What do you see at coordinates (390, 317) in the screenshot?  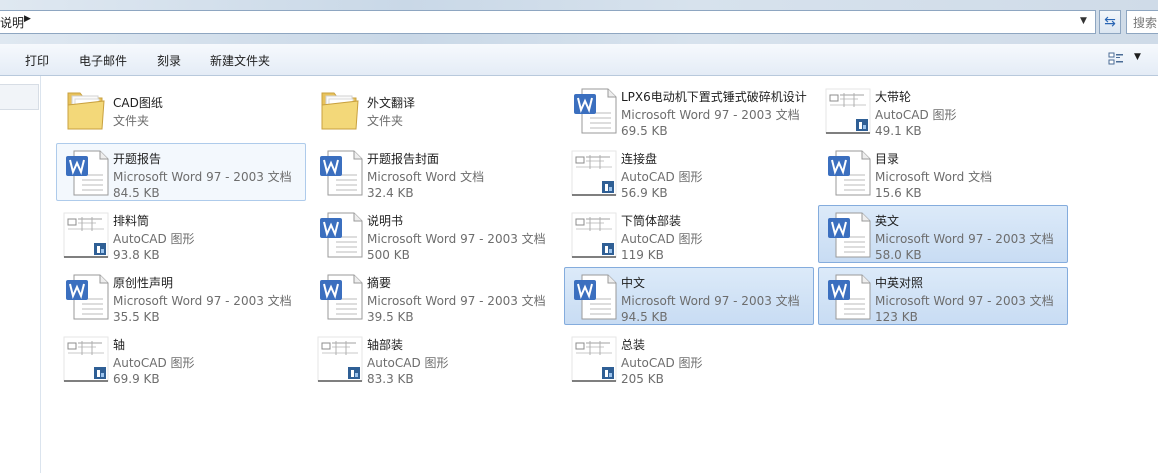 I see `file-size: 39.5 KB` at bounding box center [390, 317].